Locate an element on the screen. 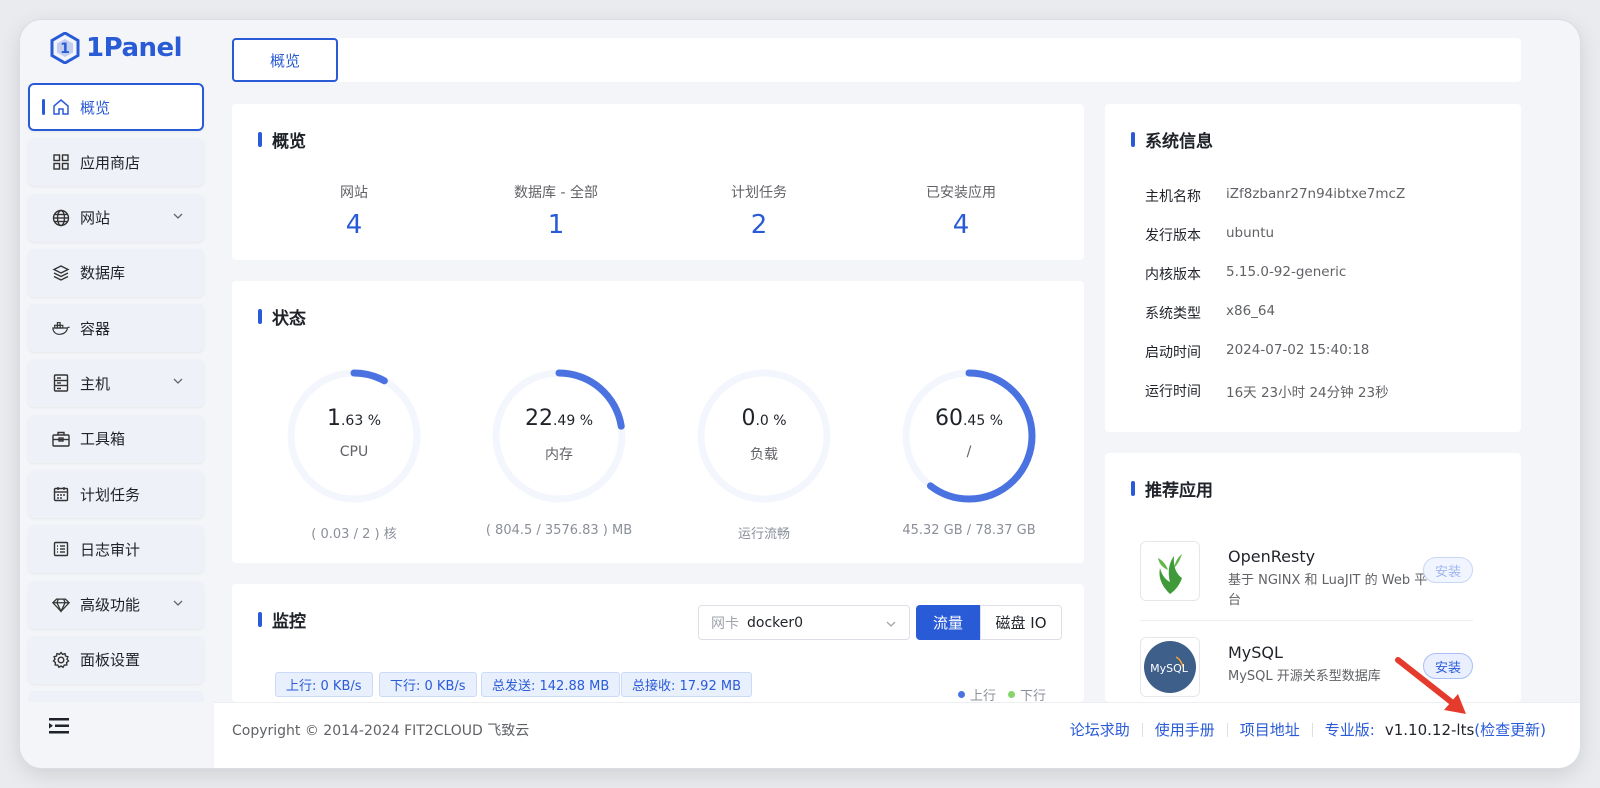 This screenshot has height=788, width=1600. app-description: 基于 NGINX 和 LuaJIT 的 Web 平台 is located at coordinates (1328, 590).